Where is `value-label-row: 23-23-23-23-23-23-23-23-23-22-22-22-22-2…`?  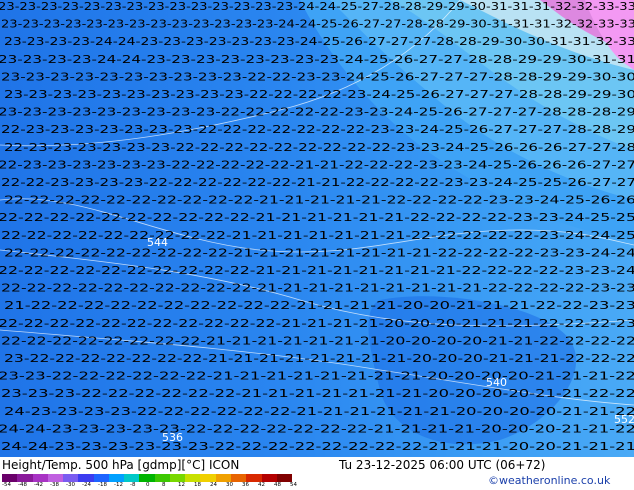
value-label-row: 23-23-23-23-23-23-23-23-23-22-22-22-22-2… is located at coordinates (317, 112).